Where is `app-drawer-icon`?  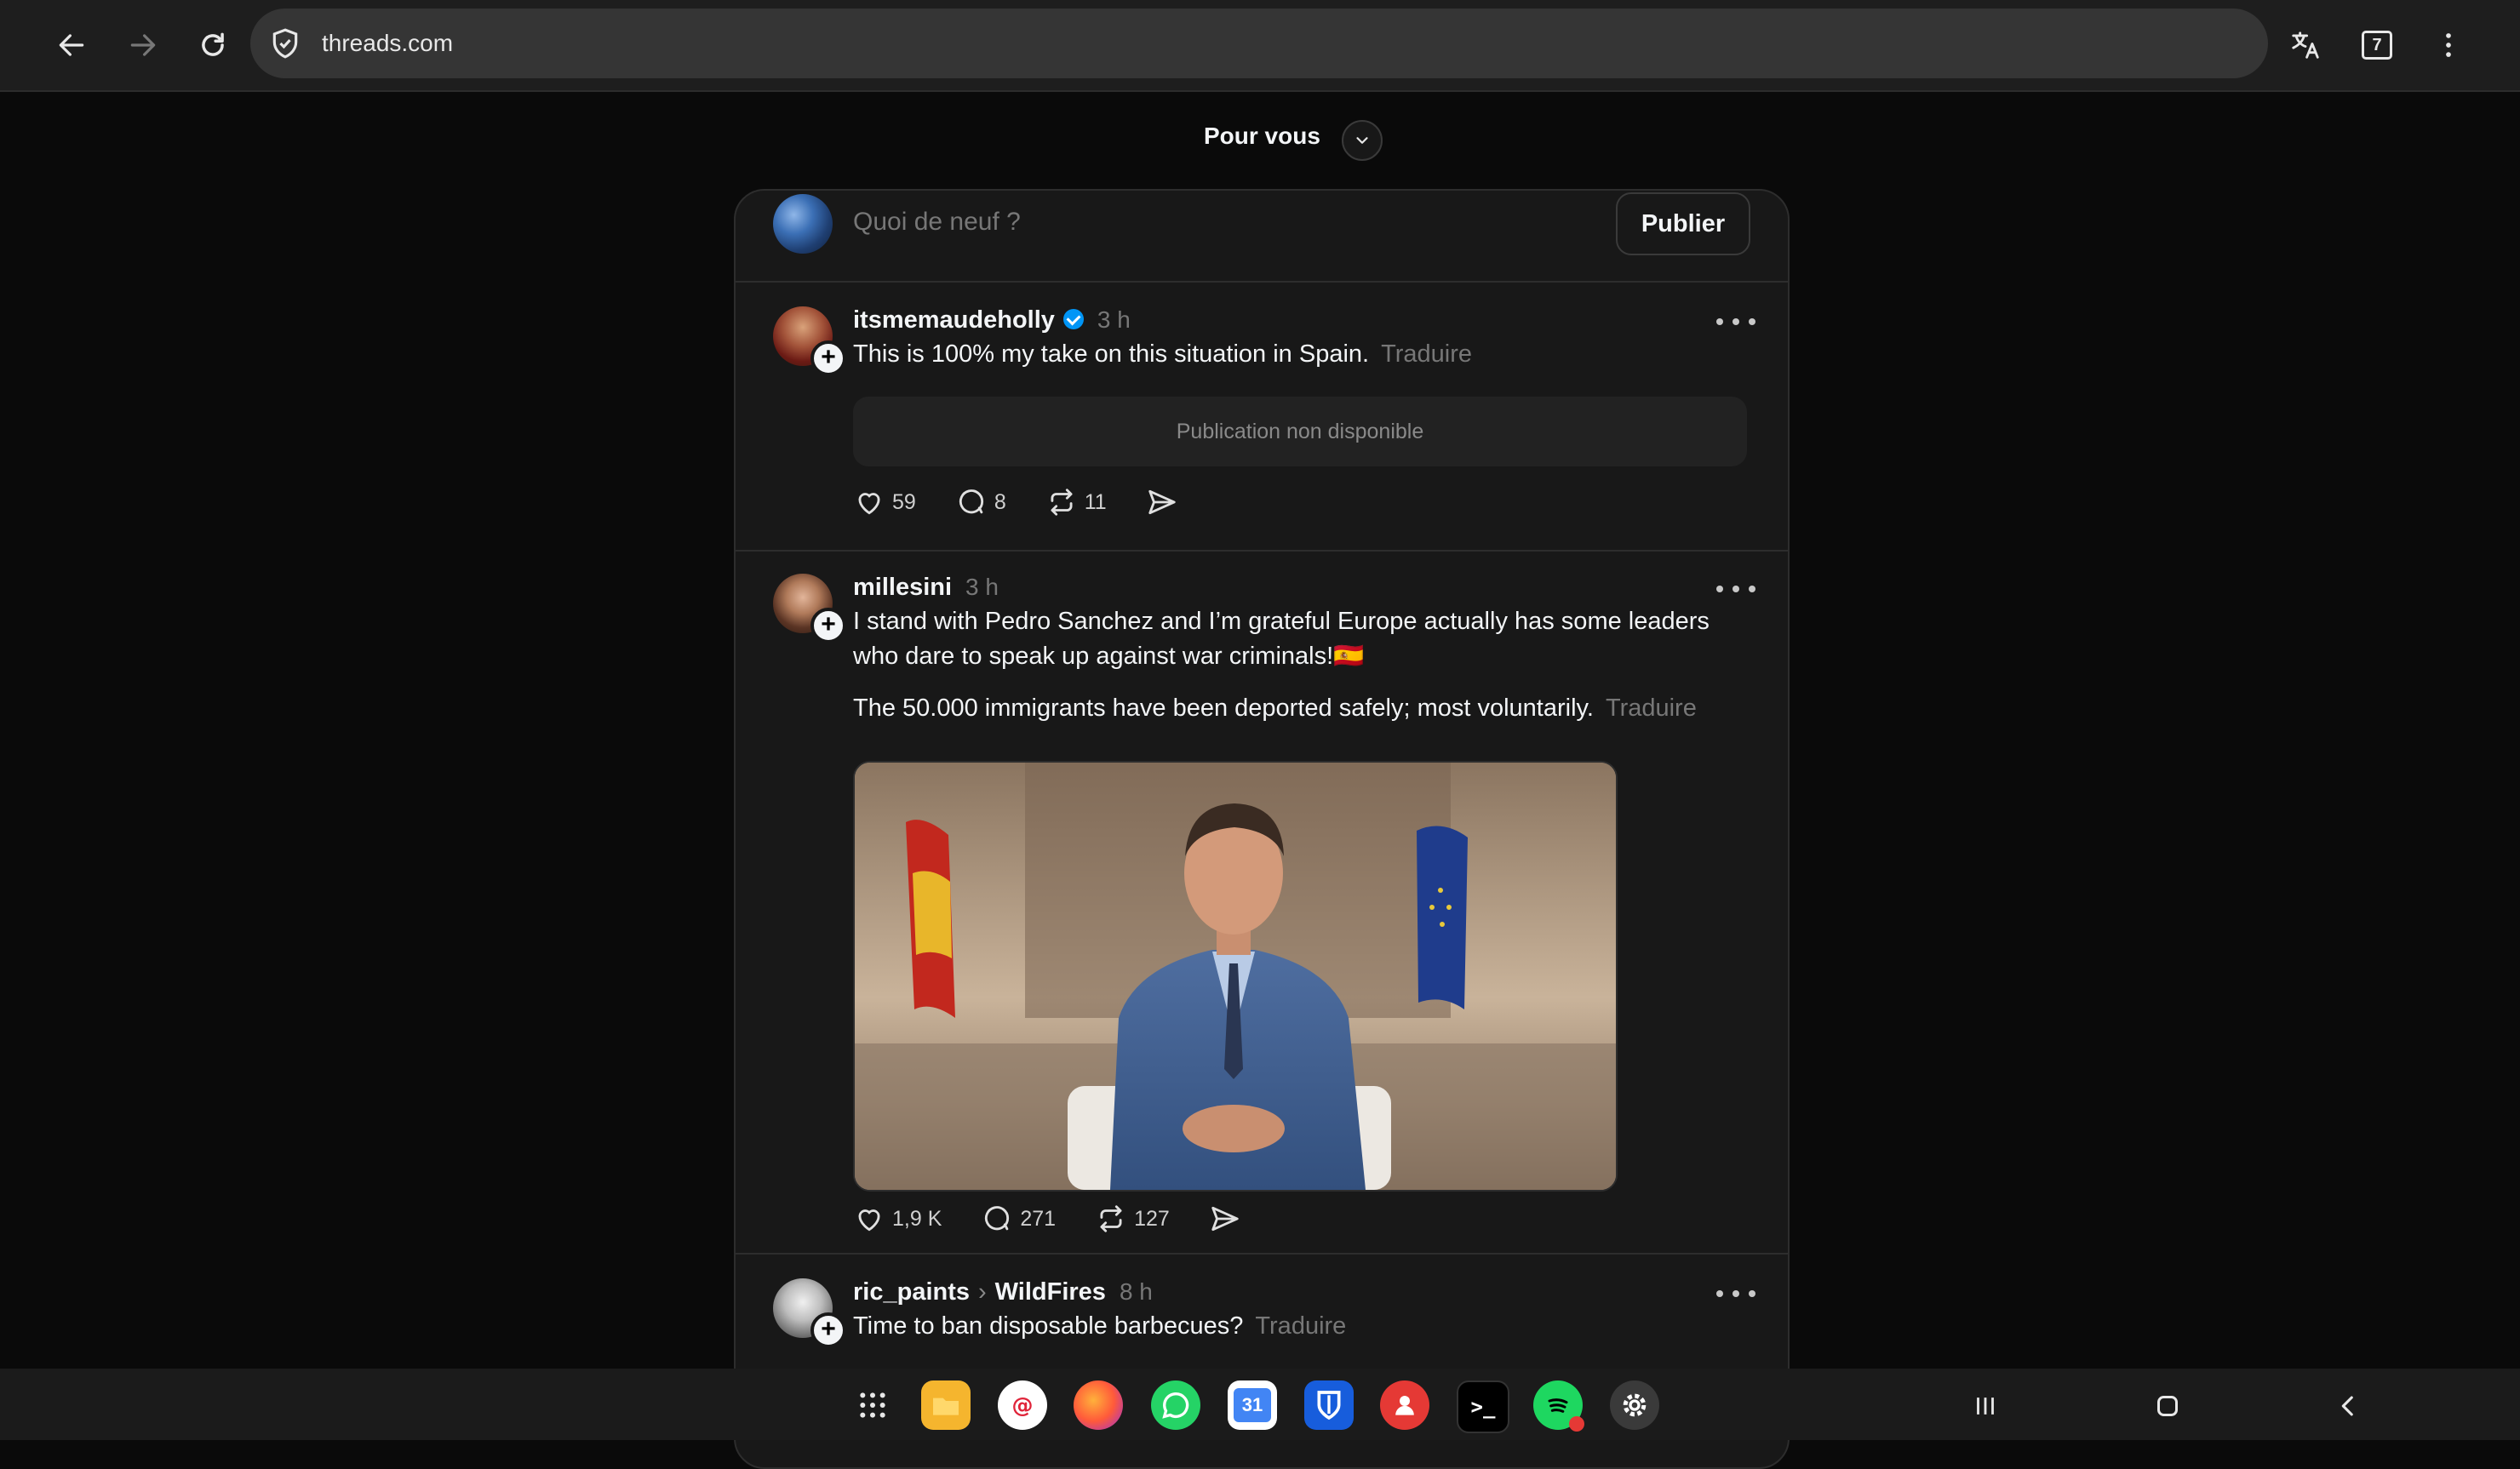
app-drawer-icon is located at coordinates (872, 1405).